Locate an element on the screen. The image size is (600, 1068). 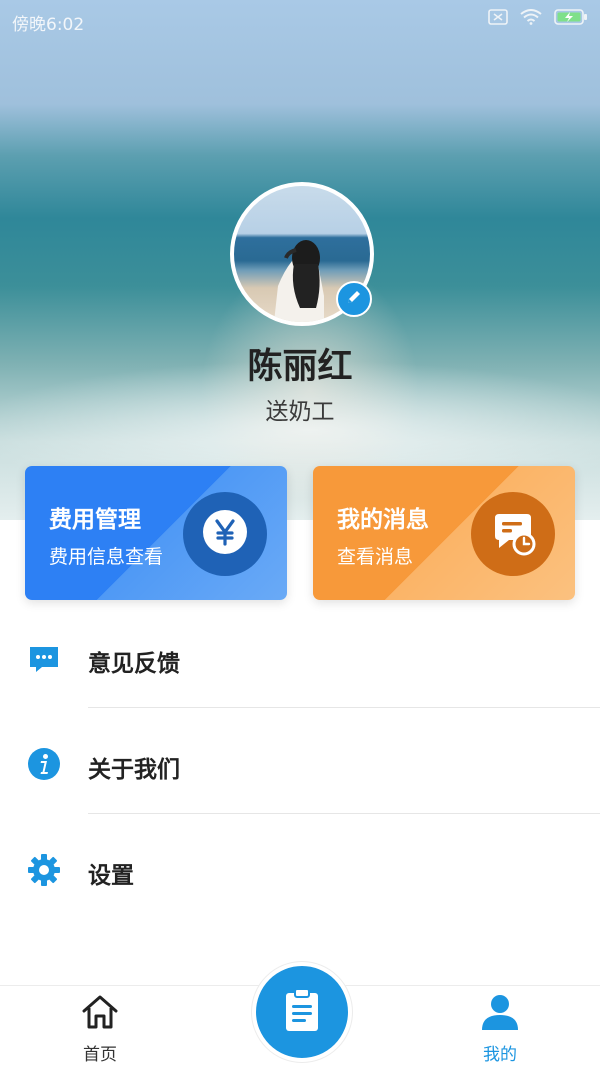
battery-charging-icon is located at coordinates (571, 19).